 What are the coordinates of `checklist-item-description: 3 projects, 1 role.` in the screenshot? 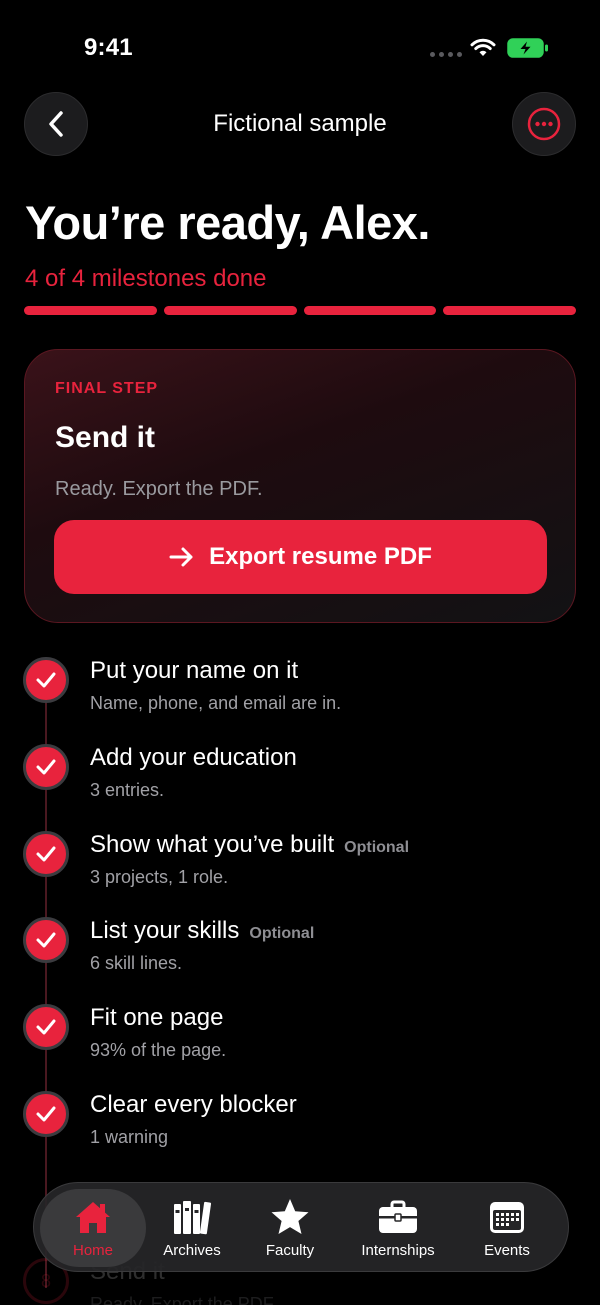 It's located at (159, 877).